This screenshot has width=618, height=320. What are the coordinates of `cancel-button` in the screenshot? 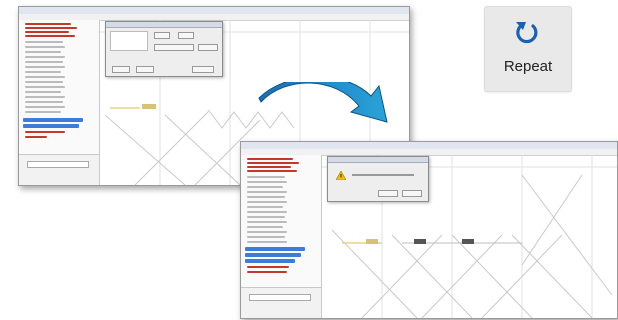 It's located at (412, 193).